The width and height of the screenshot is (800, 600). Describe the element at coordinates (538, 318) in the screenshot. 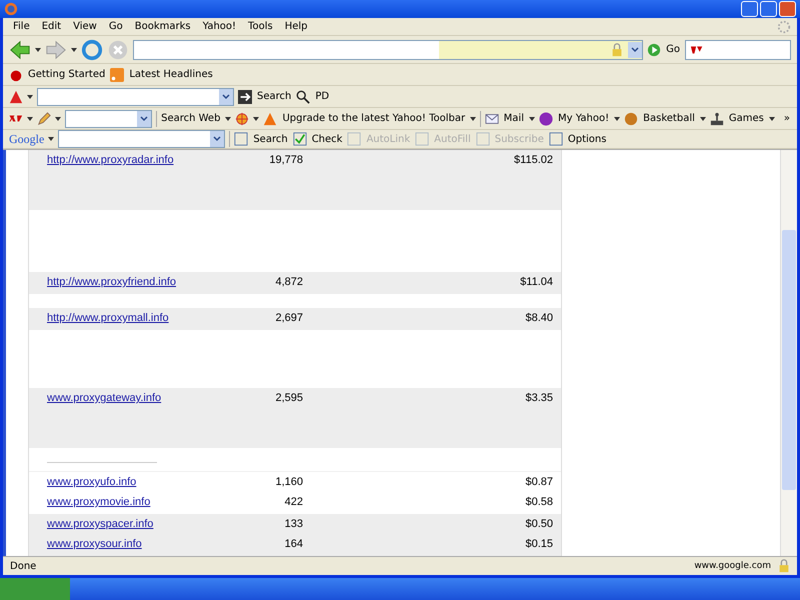

I see `table-cell-text: $8.40` at that location.